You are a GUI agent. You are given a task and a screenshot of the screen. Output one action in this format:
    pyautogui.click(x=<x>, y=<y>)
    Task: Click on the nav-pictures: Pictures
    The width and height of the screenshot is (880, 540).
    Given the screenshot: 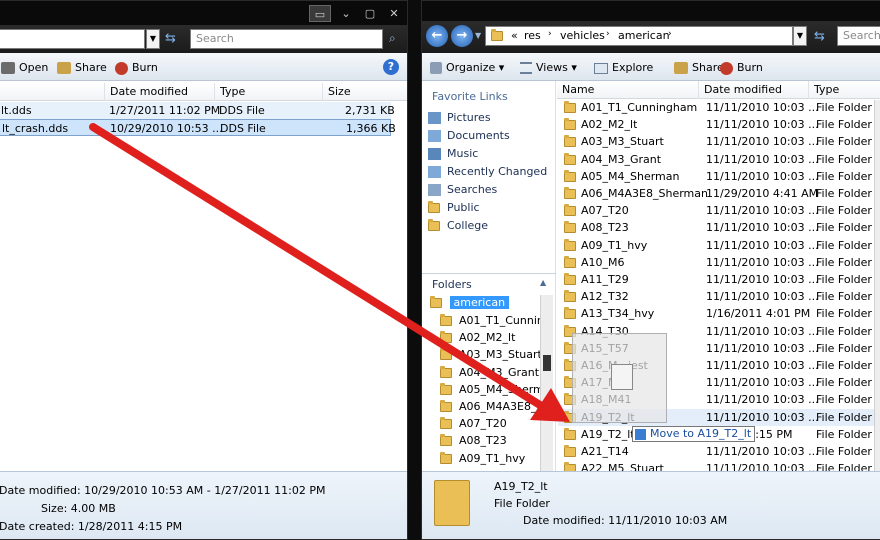 What is the action you would take?
    pyautogui.click(x=459, y=118)
    